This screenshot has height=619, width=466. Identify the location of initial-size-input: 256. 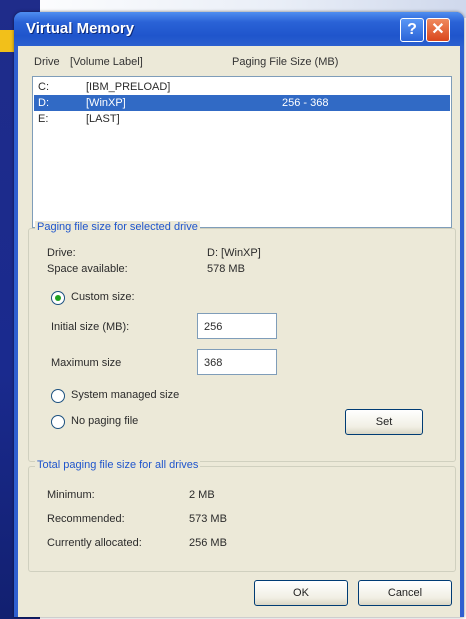
(237, 326).